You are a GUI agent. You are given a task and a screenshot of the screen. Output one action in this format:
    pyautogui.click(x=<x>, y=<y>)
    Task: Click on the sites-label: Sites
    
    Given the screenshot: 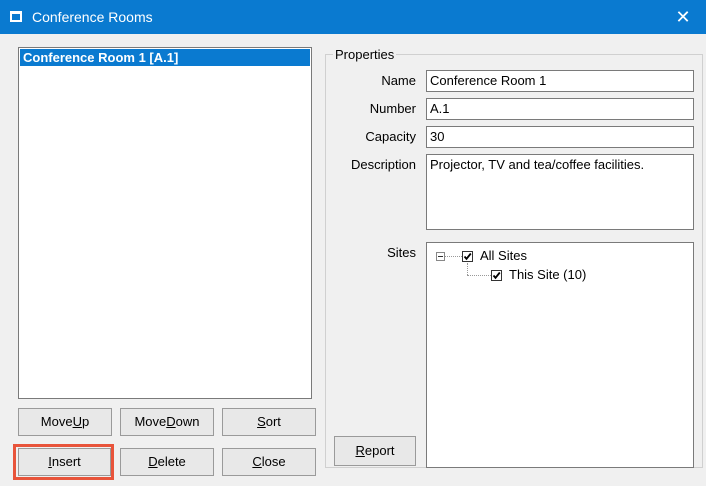 What is the action you would take?
    pyautogui.click(x=401, y=252)
    